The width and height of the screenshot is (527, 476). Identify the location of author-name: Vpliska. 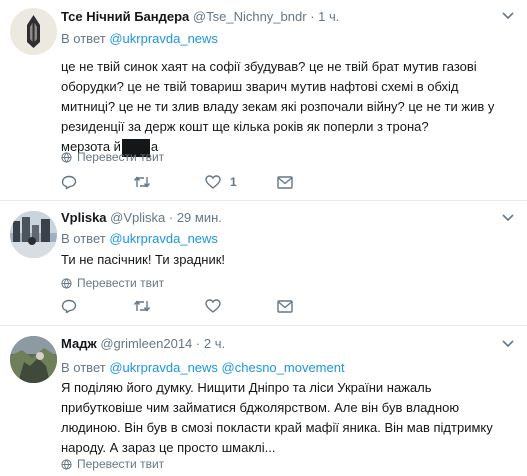
(84, 217).